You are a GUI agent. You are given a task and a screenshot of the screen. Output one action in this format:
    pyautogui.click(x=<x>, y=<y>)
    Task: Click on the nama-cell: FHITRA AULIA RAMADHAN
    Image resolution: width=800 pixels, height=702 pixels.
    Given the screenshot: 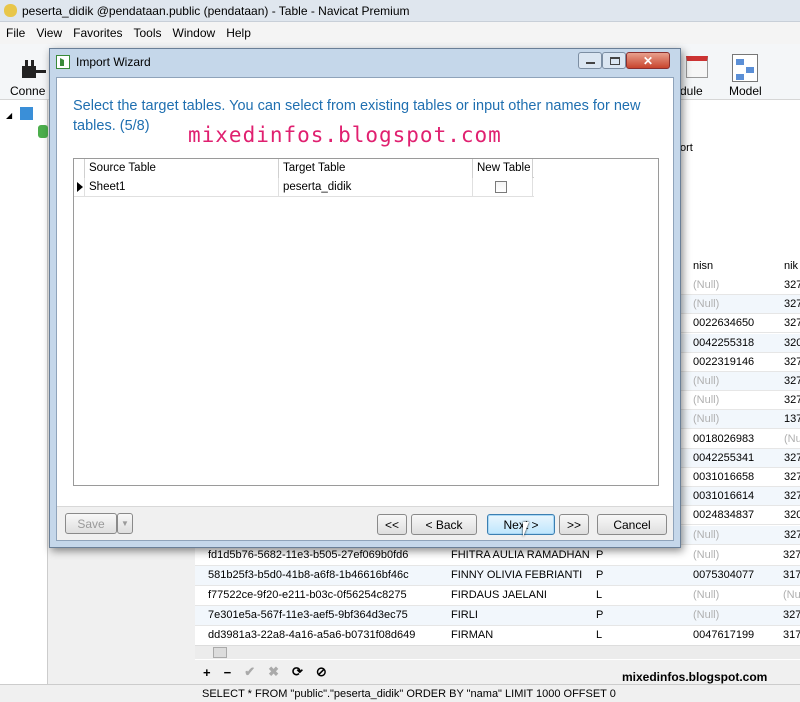 What is the action you would take?
    pyautogui.click(x=520, y=555)
    